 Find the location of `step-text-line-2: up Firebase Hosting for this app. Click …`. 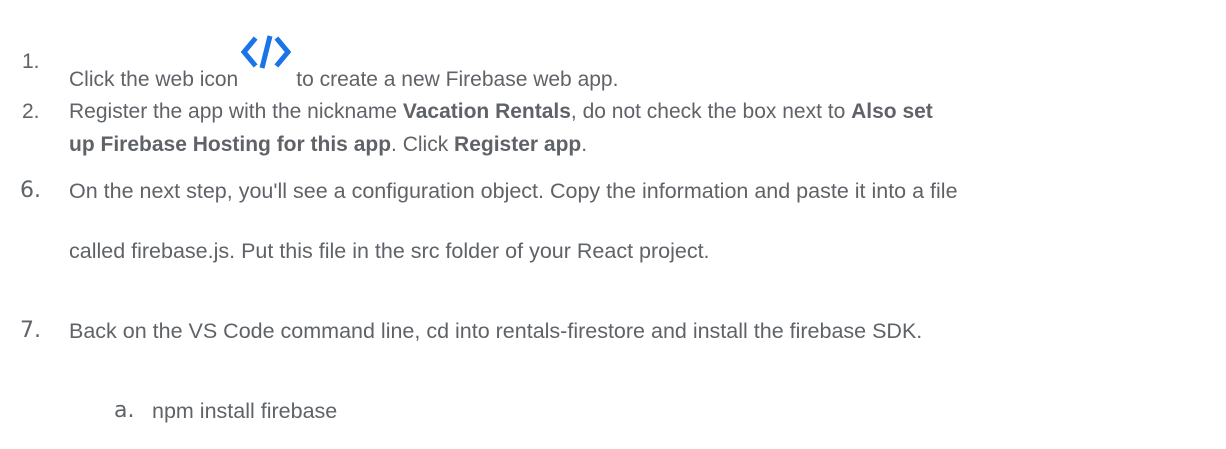

step-text-line-2: up Firebase Hosting for this app. Click … is located at coordinates (328, 144).